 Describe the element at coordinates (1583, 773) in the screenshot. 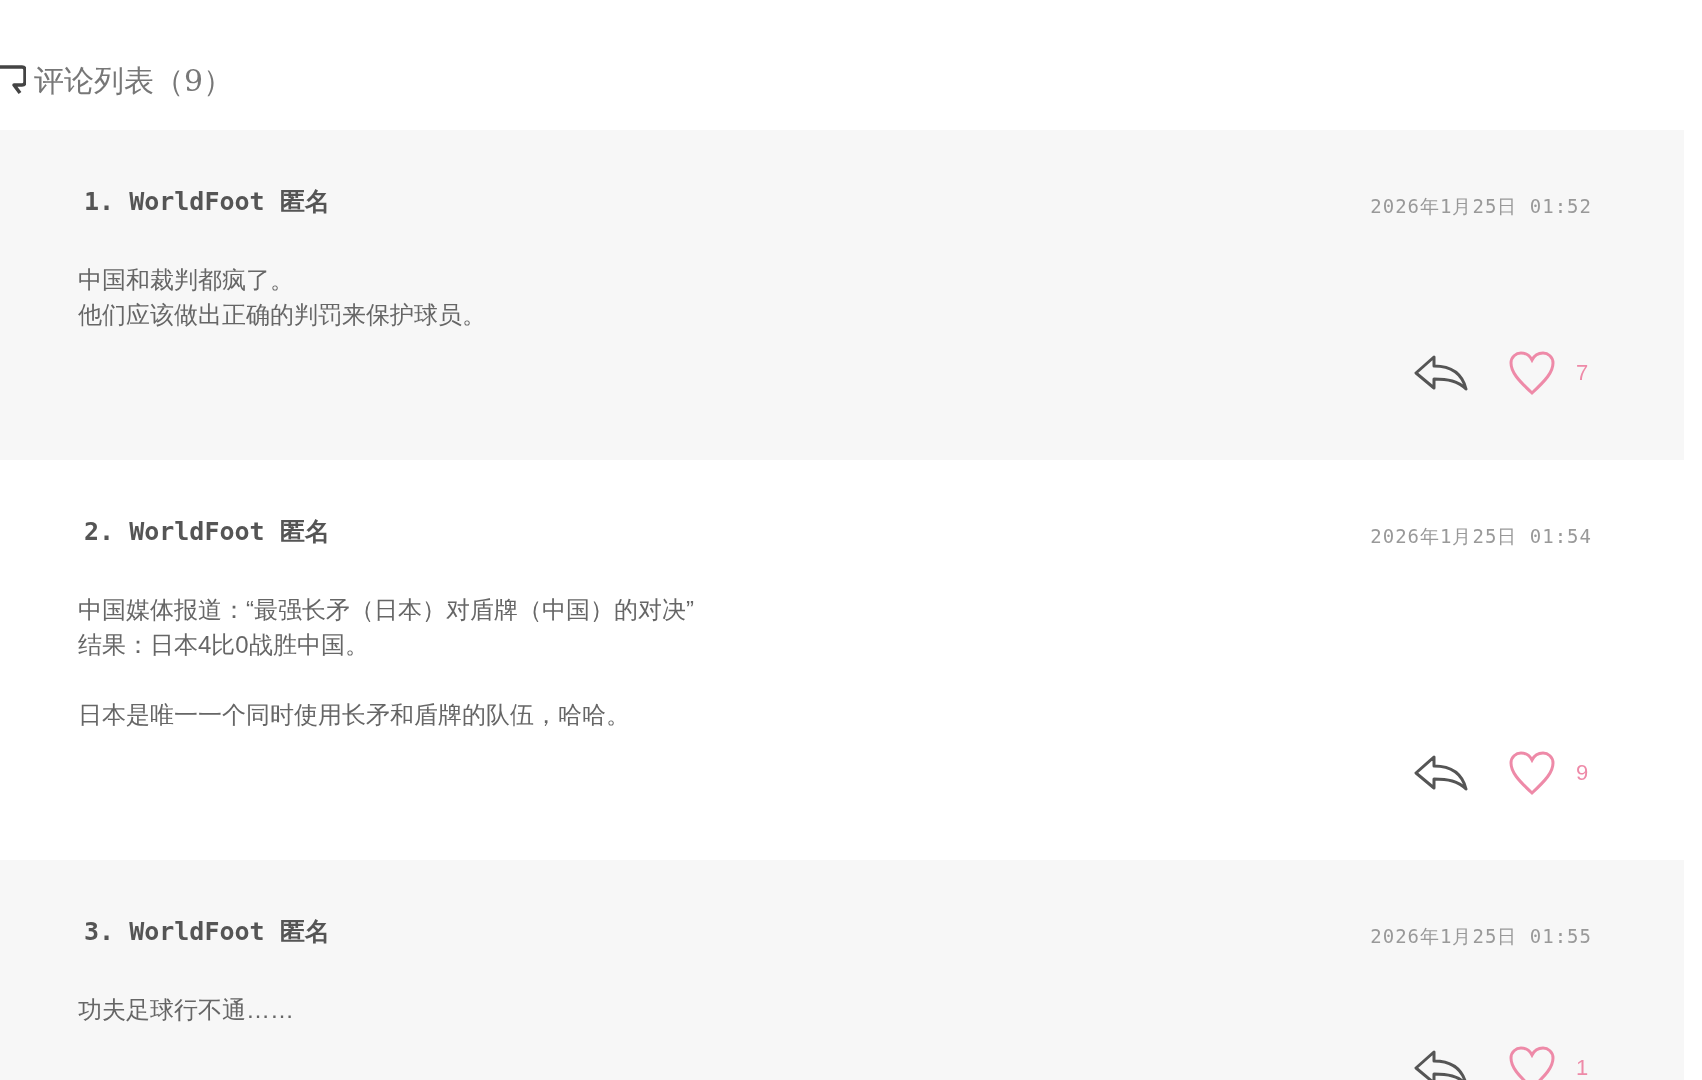

I see `like-count: 9` at that location.